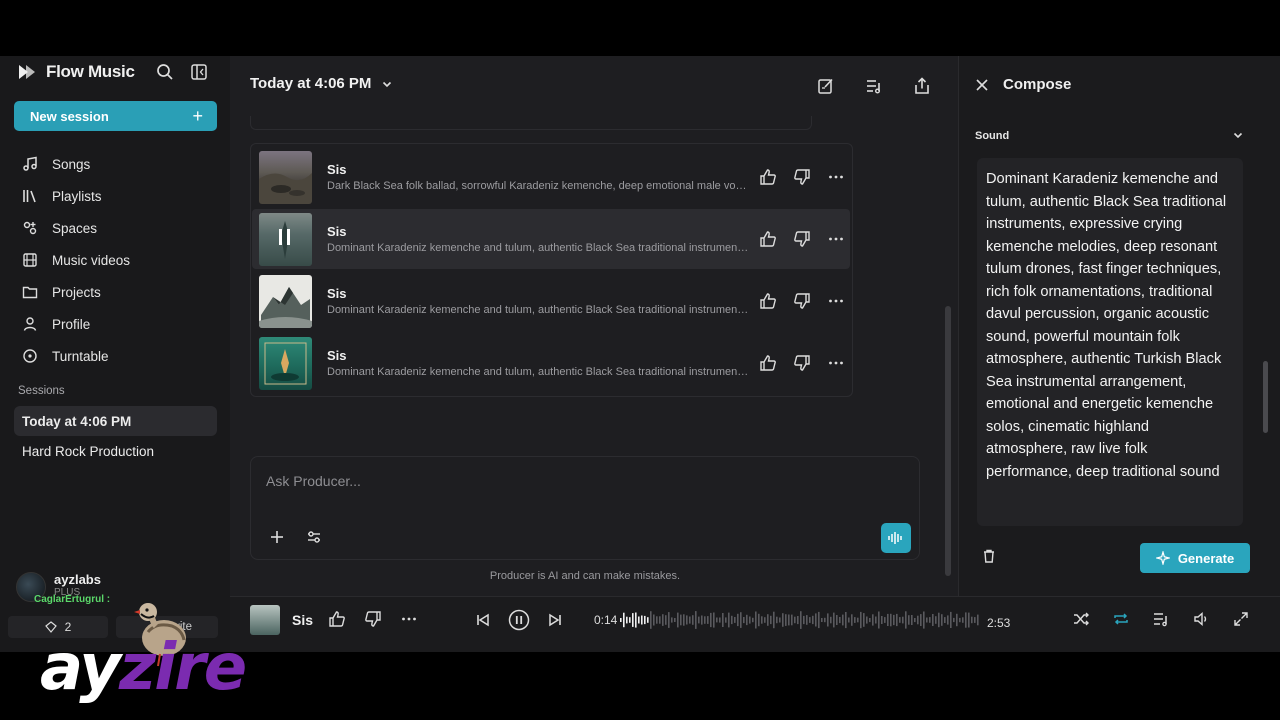  I want to click on settings-sliders-icon, so click(314, 537).